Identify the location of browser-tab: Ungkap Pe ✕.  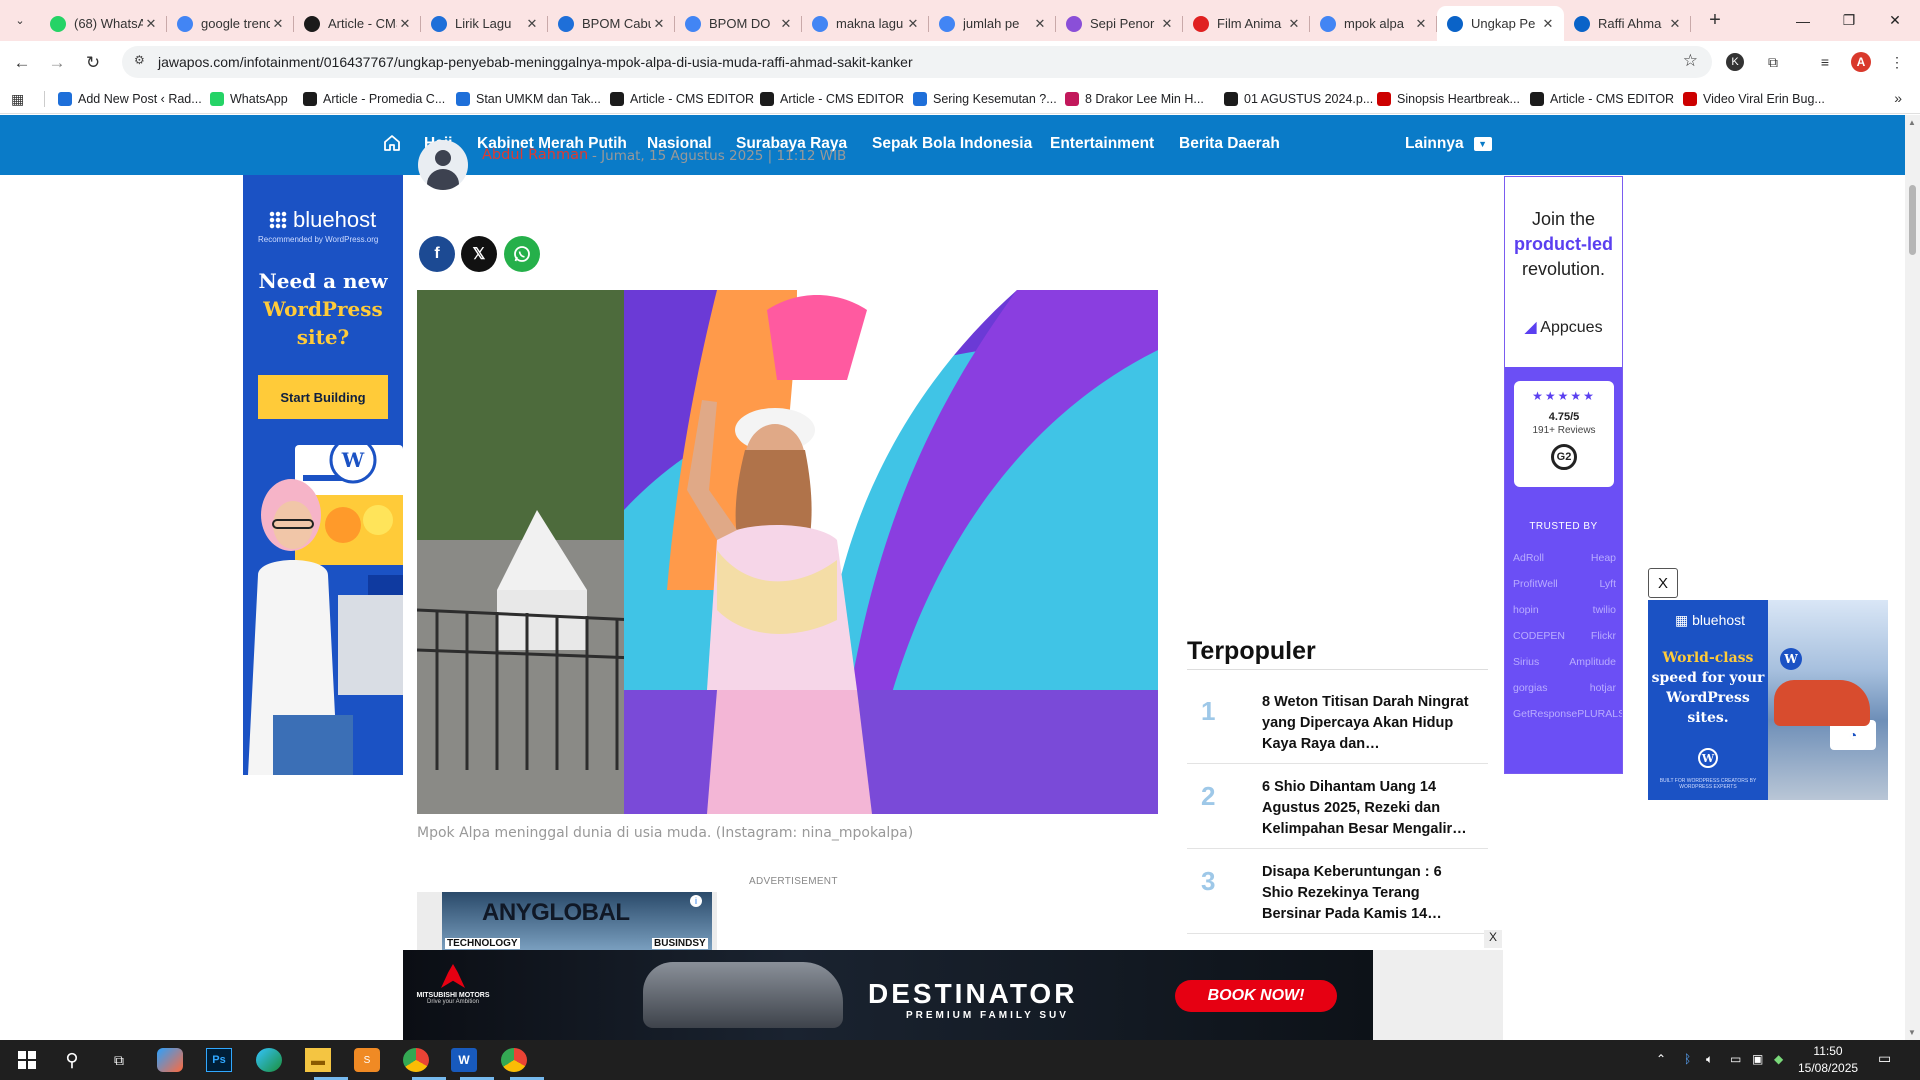
(1500, 23).